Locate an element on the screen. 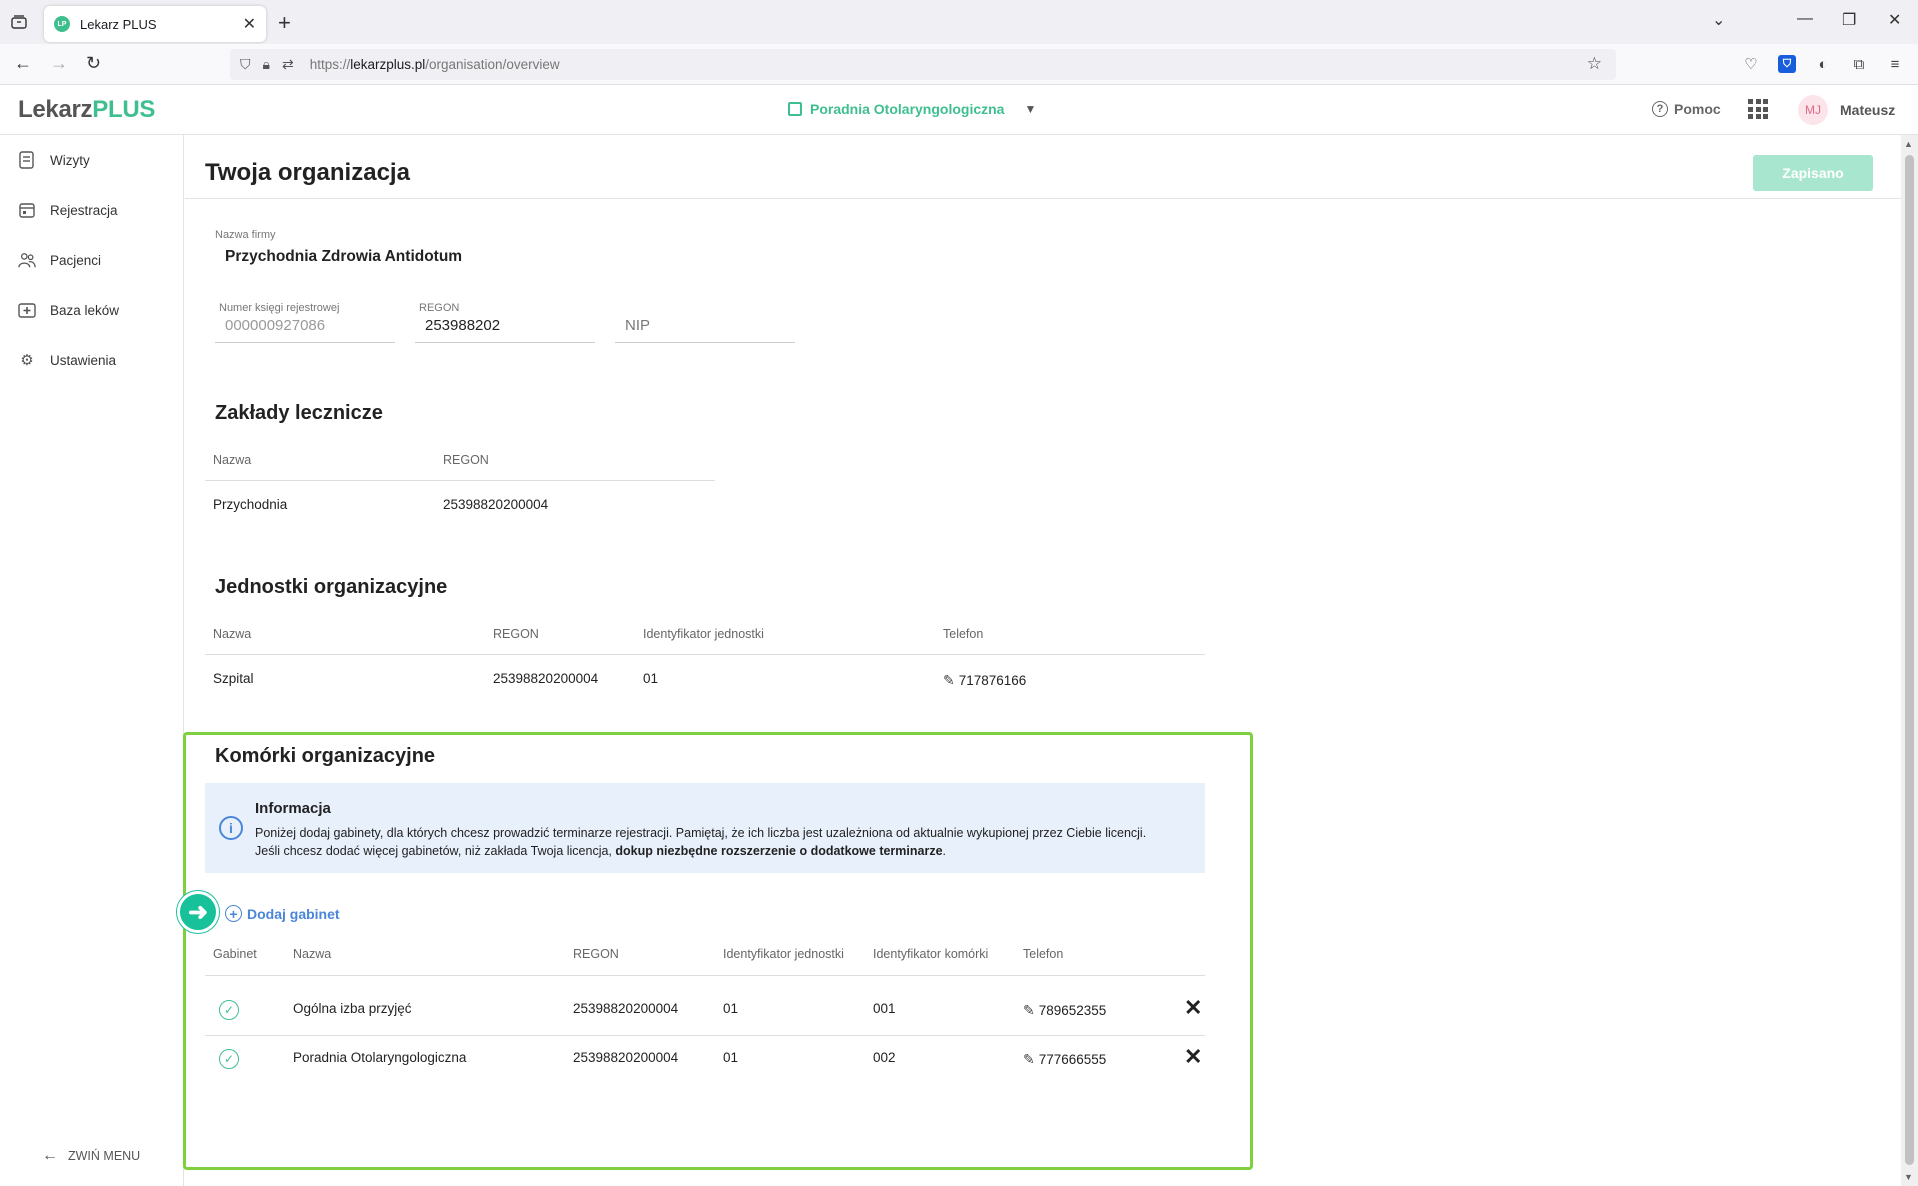 This screenshot has height=1186, width=1918. page-title: Twoja organizacja is located at coordinates (307, 172).